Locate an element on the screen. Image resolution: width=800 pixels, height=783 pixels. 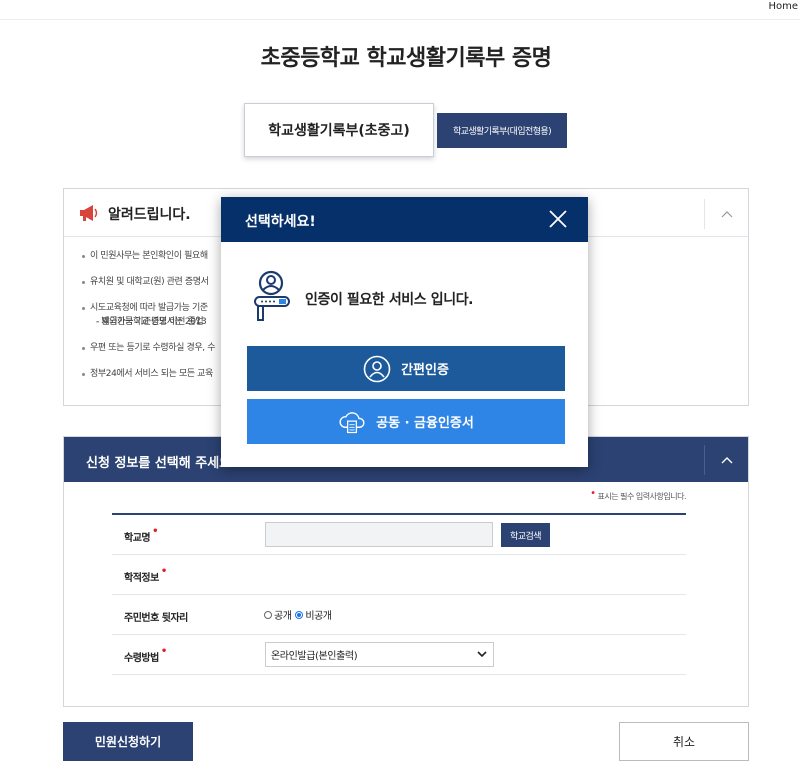
modal-message: 인증이 필요한 서비스 입니다. is located at coordinates (389, 300).